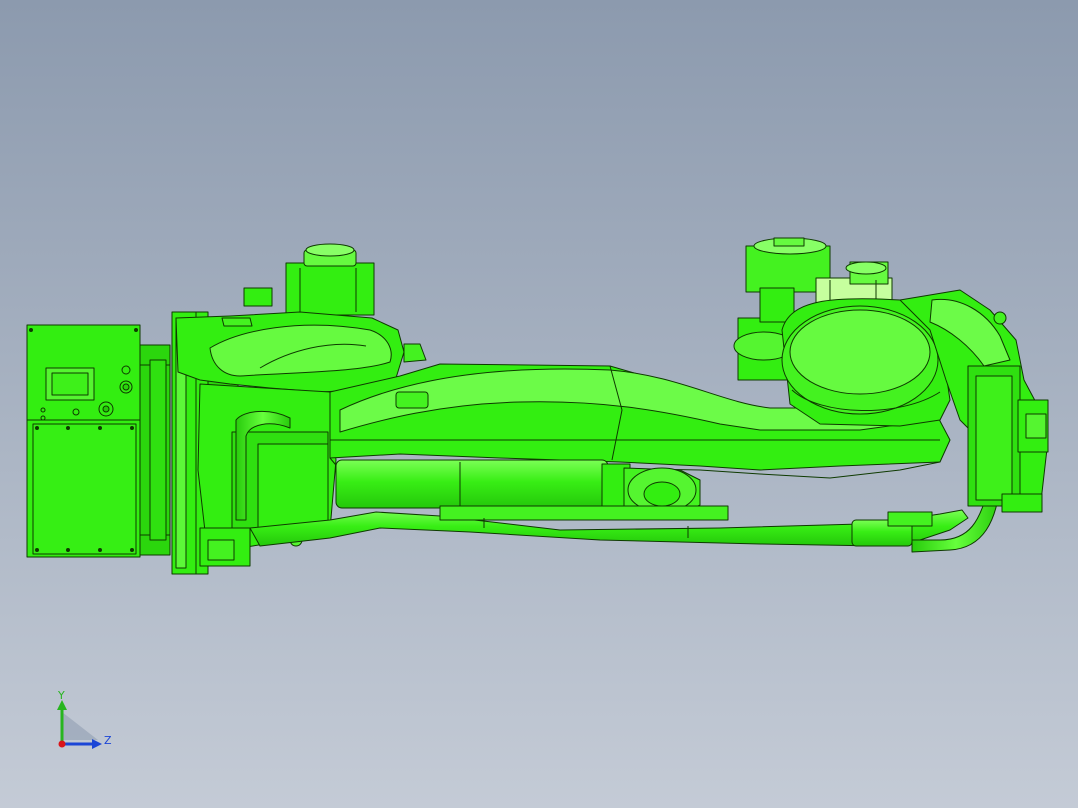 The image size is (1078, 808). Describe the element at coordinates (61, 695) in the screenshot. I see `y-axis-label: Y` at that location.